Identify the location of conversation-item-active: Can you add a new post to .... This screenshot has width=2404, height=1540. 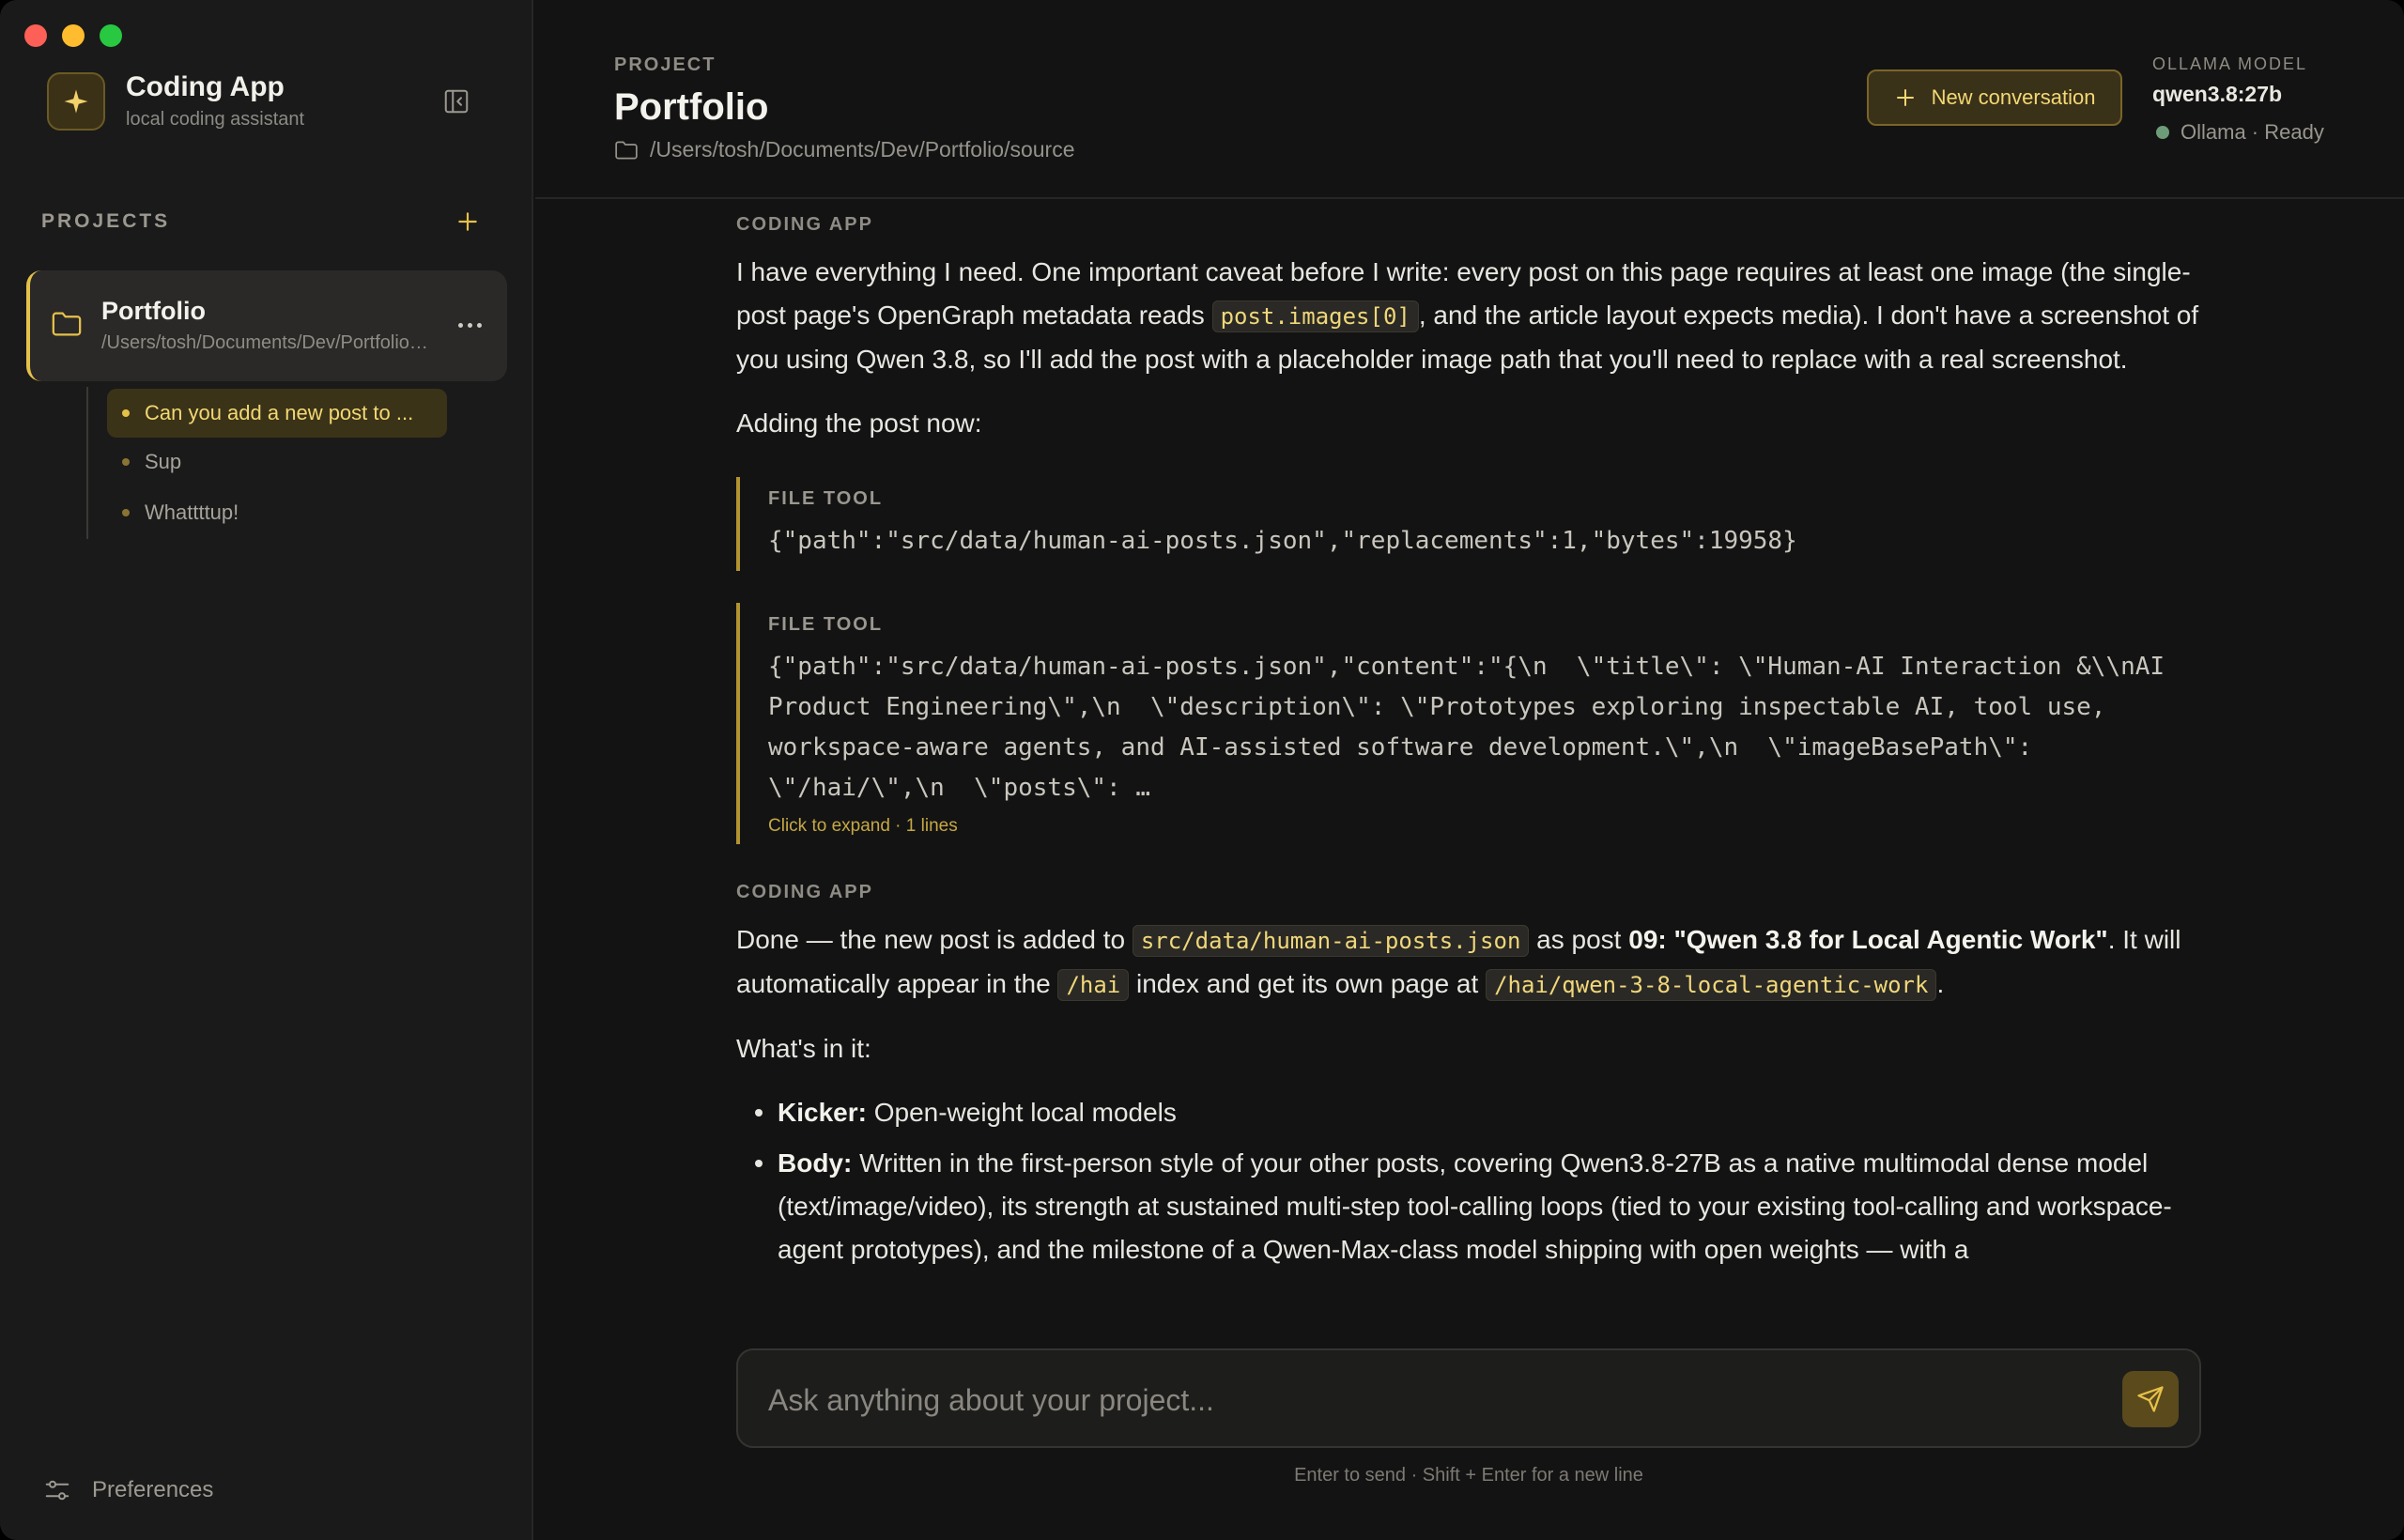
(277, 413).